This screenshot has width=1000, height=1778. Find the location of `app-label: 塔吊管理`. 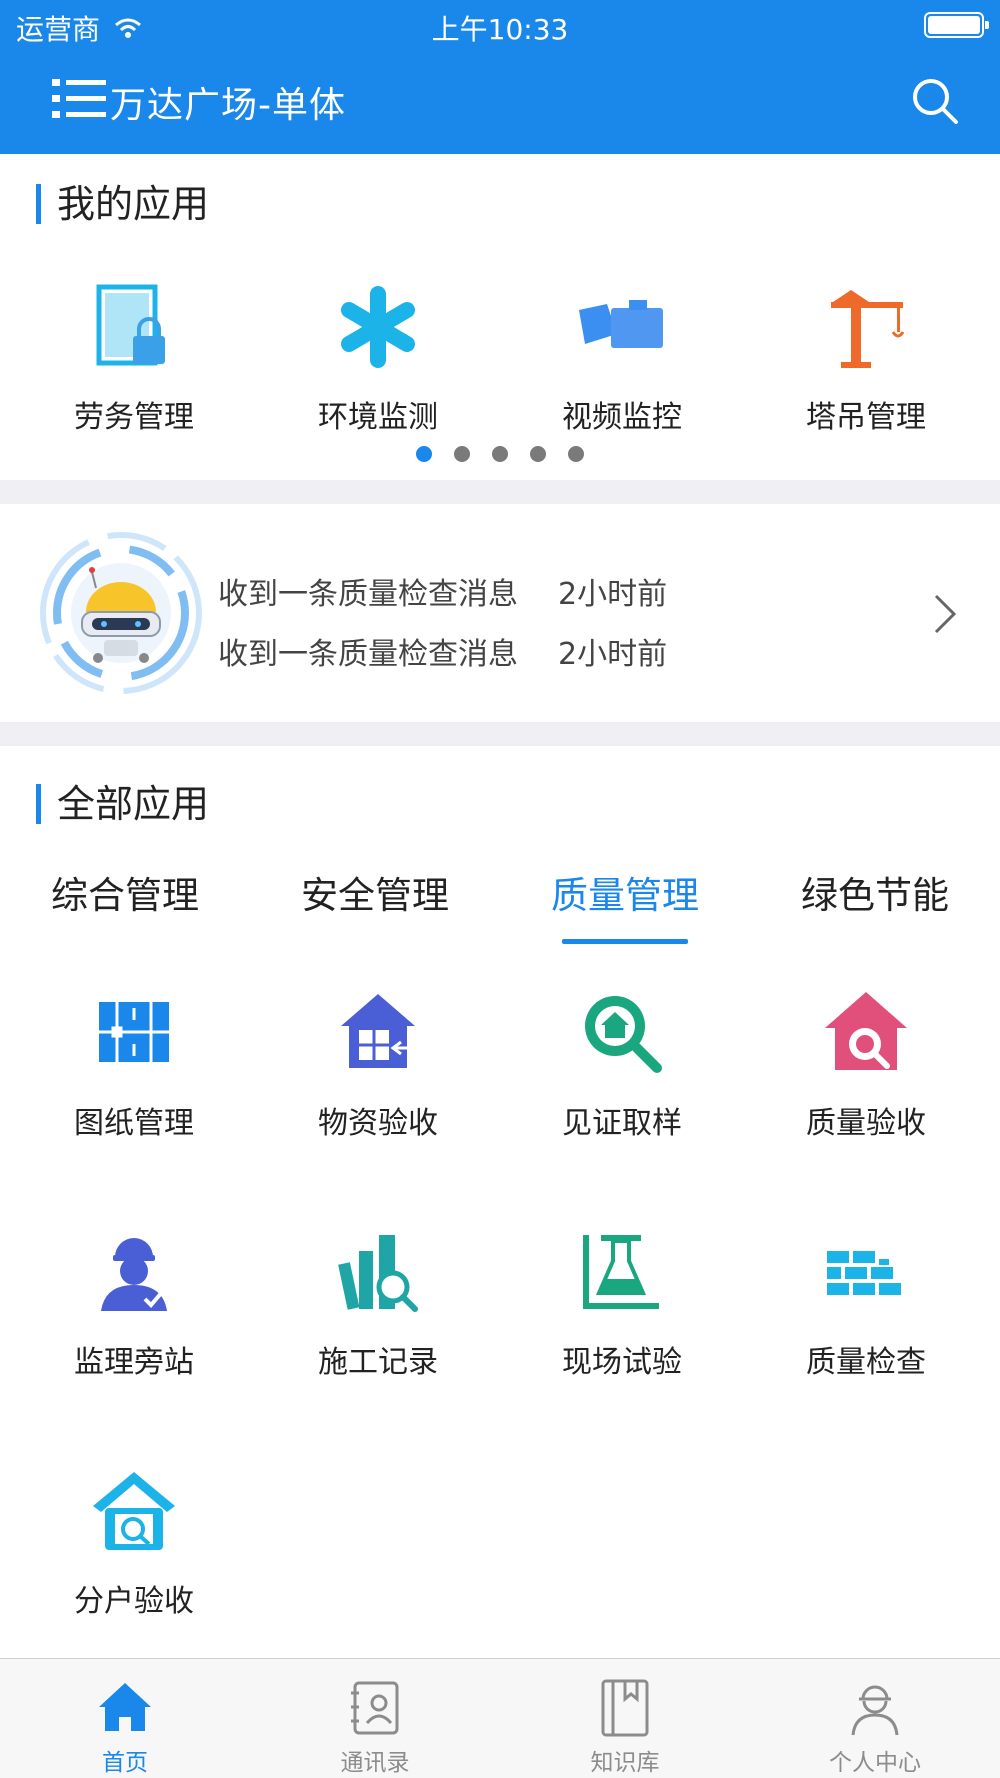

app-label: 塔吊管理 is located at coordinates (866, 417).